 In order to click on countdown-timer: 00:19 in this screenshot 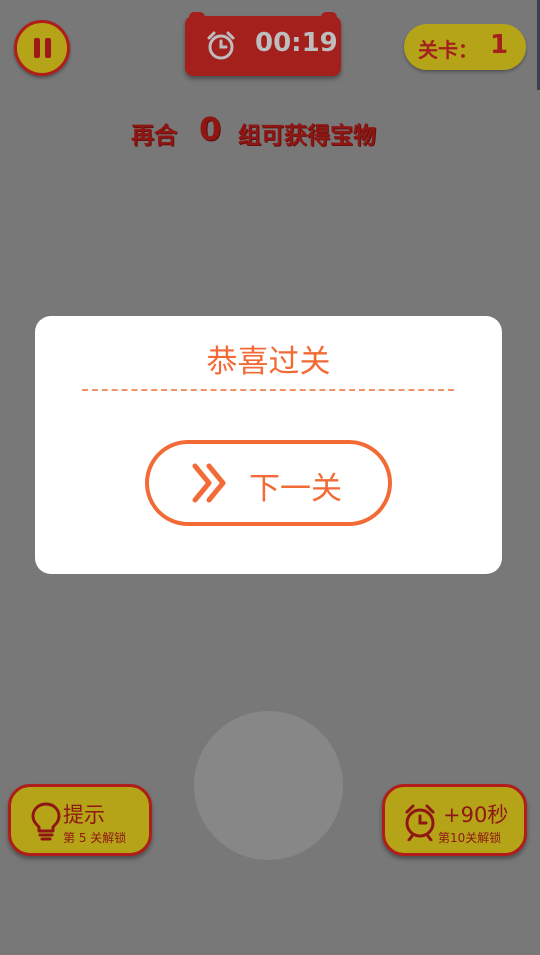, I will do `click(263, 44)`.